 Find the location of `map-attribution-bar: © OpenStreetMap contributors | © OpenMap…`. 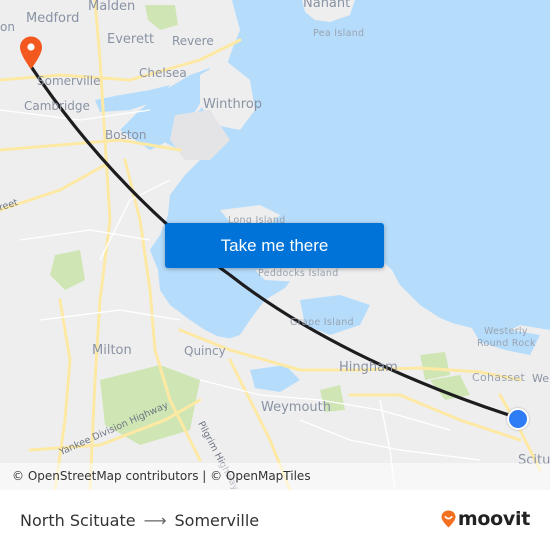

map-attribution-bar: © OpenStreetMap contributors | © OpenMap… is located at coordinates (275, 476).